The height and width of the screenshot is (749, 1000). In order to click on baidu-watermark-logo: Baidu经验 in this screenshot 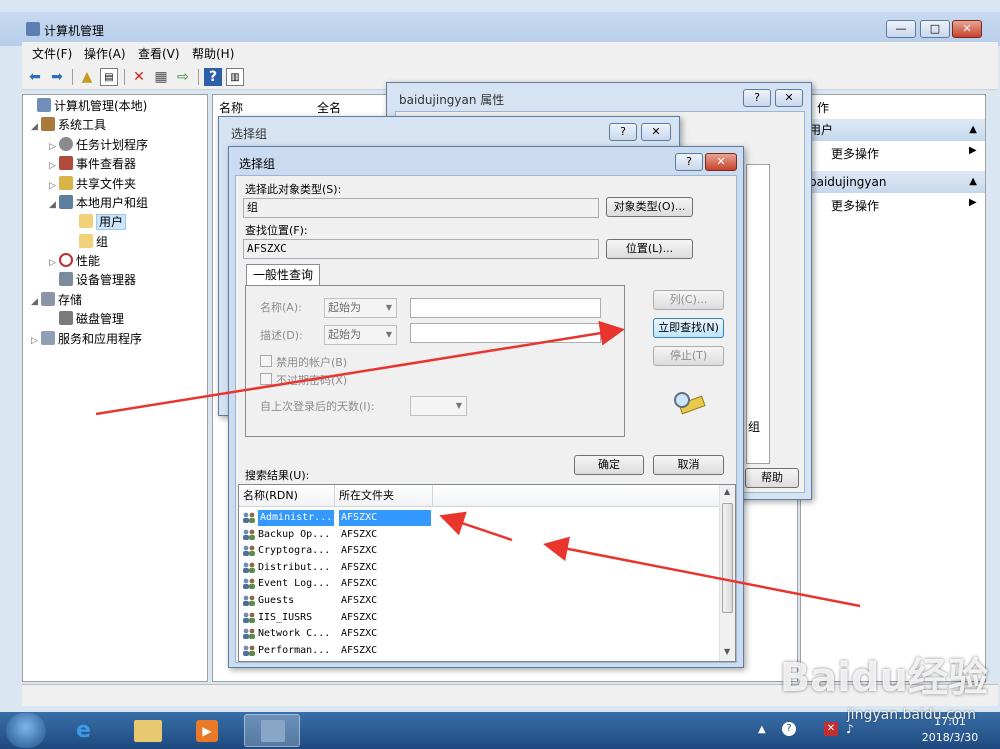, I will do `click(883, 678)`.